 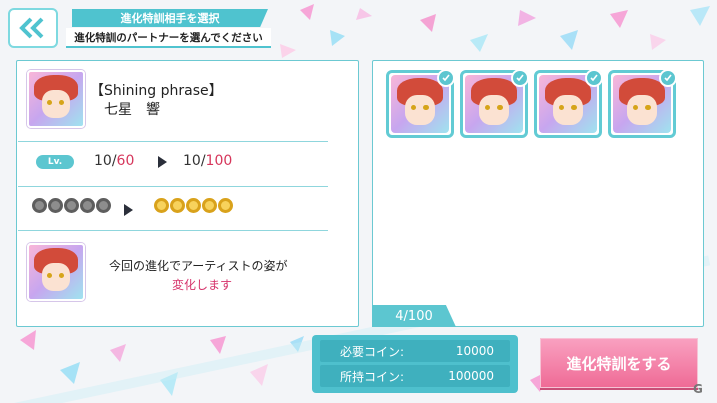 I want to click on rarity-notes-after, so click(x=193, y=205).